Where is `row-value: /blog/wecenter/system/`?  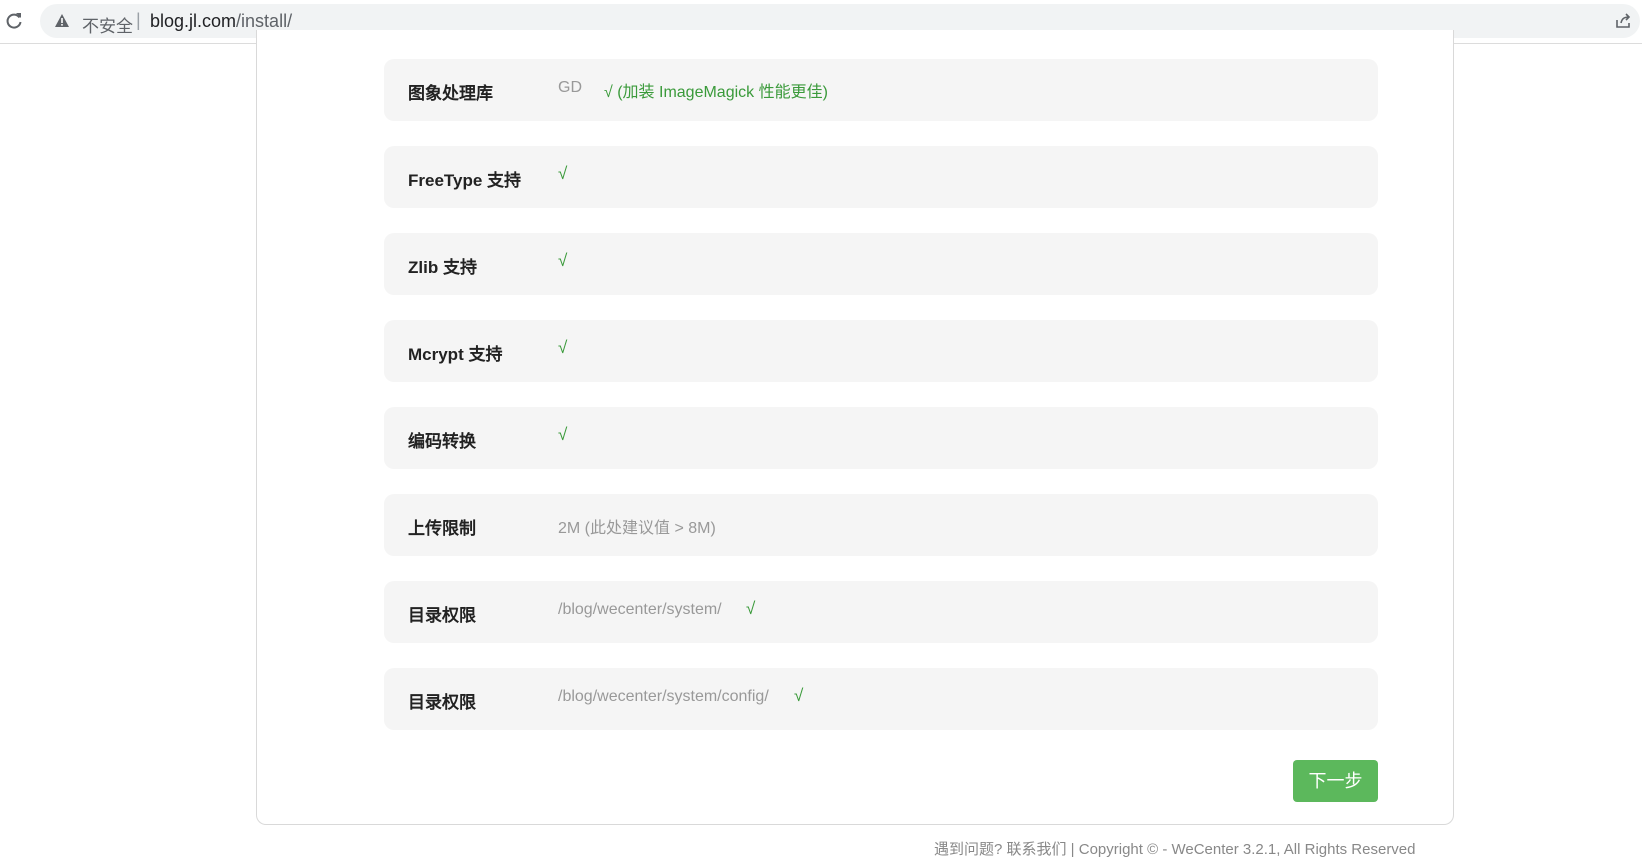 row-value: /blog/wecenter/system/ is located at coordinates (640, 609).